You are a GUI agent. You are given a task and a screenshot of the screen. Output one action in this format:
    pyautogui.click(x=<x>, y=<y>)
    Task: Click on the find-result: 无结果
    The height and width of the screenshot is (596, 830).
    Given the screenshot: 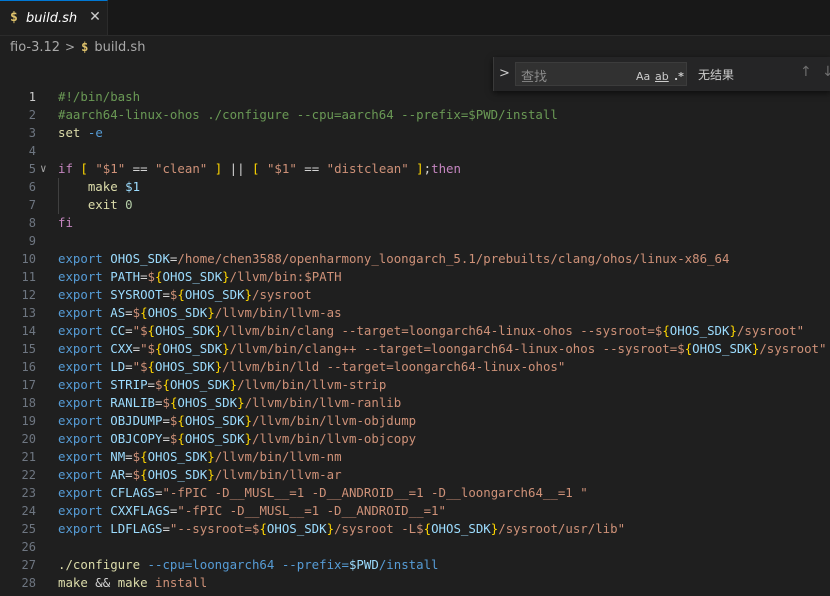 What is the action you would take?
    pyautogui.click(x=716, y=75)
    